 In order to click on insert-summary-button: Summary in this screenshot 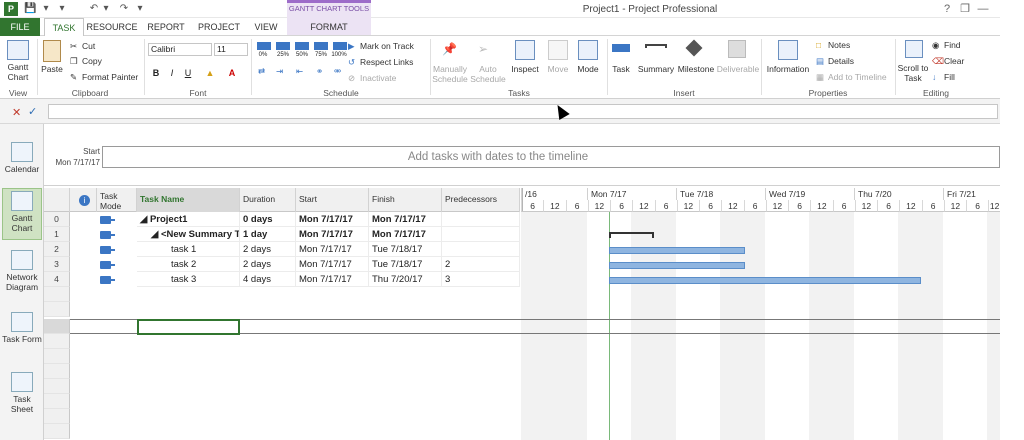, I will do `click(656, 69)`.